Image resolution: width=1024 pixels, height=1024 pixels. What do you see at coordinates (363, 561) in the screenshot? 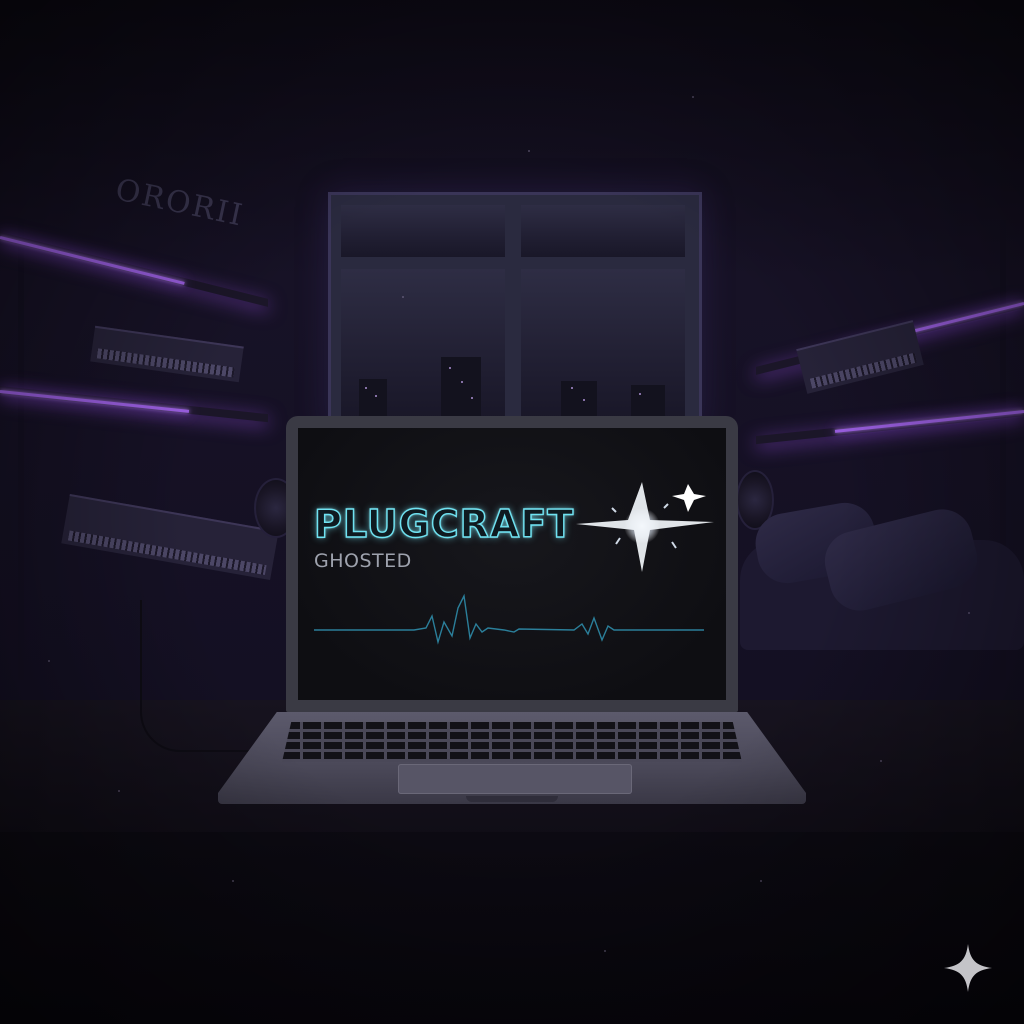
I see `subtitle-text: GHOSTED` at bounding box center [363, 561].